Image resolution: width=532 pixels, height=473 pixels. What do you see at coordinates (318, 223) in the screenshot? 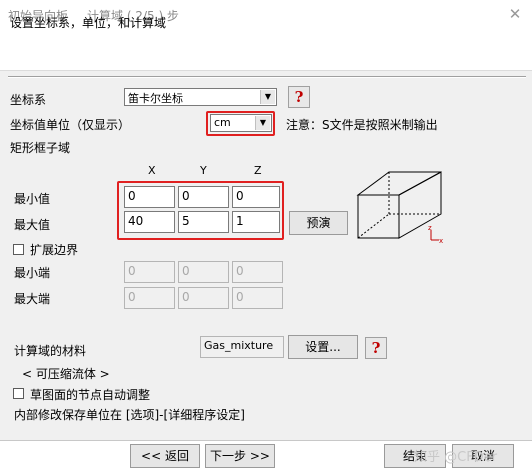
I see `preview-button: 预演` at bounding box center [318, 223].